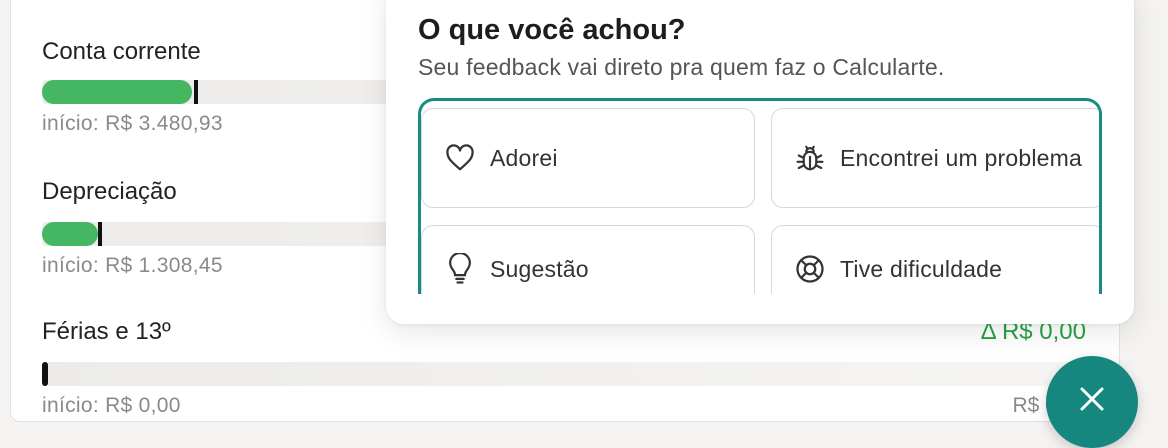 The height and width of the screenshot is (448, 1168). I want to click on account-title: Depreciação, so click(109, 191).